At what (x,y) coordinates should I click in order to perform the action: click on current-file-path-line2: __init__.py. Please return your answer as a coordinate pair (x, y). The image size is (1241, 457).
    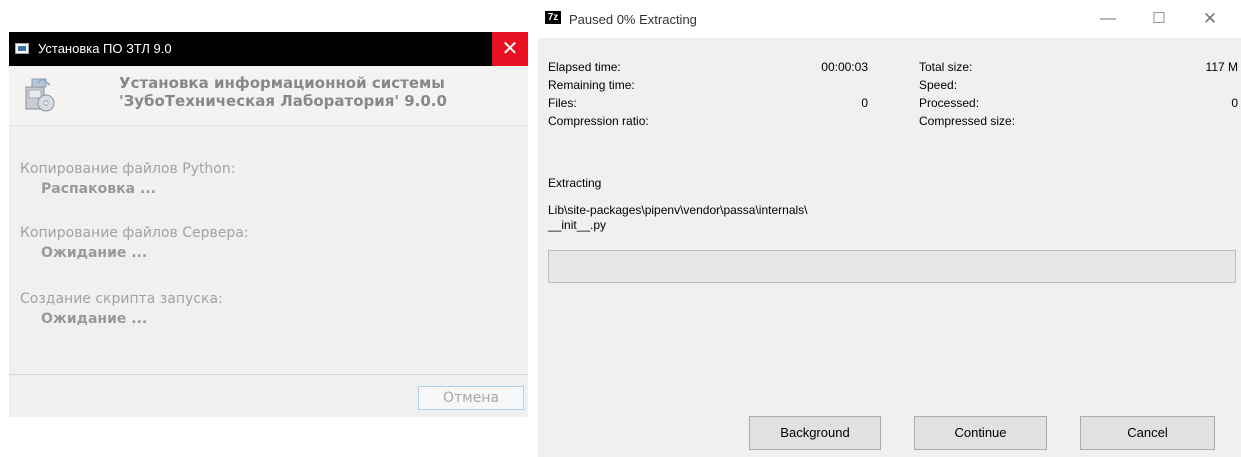
    Looking at the image, I should click on (577, 225).